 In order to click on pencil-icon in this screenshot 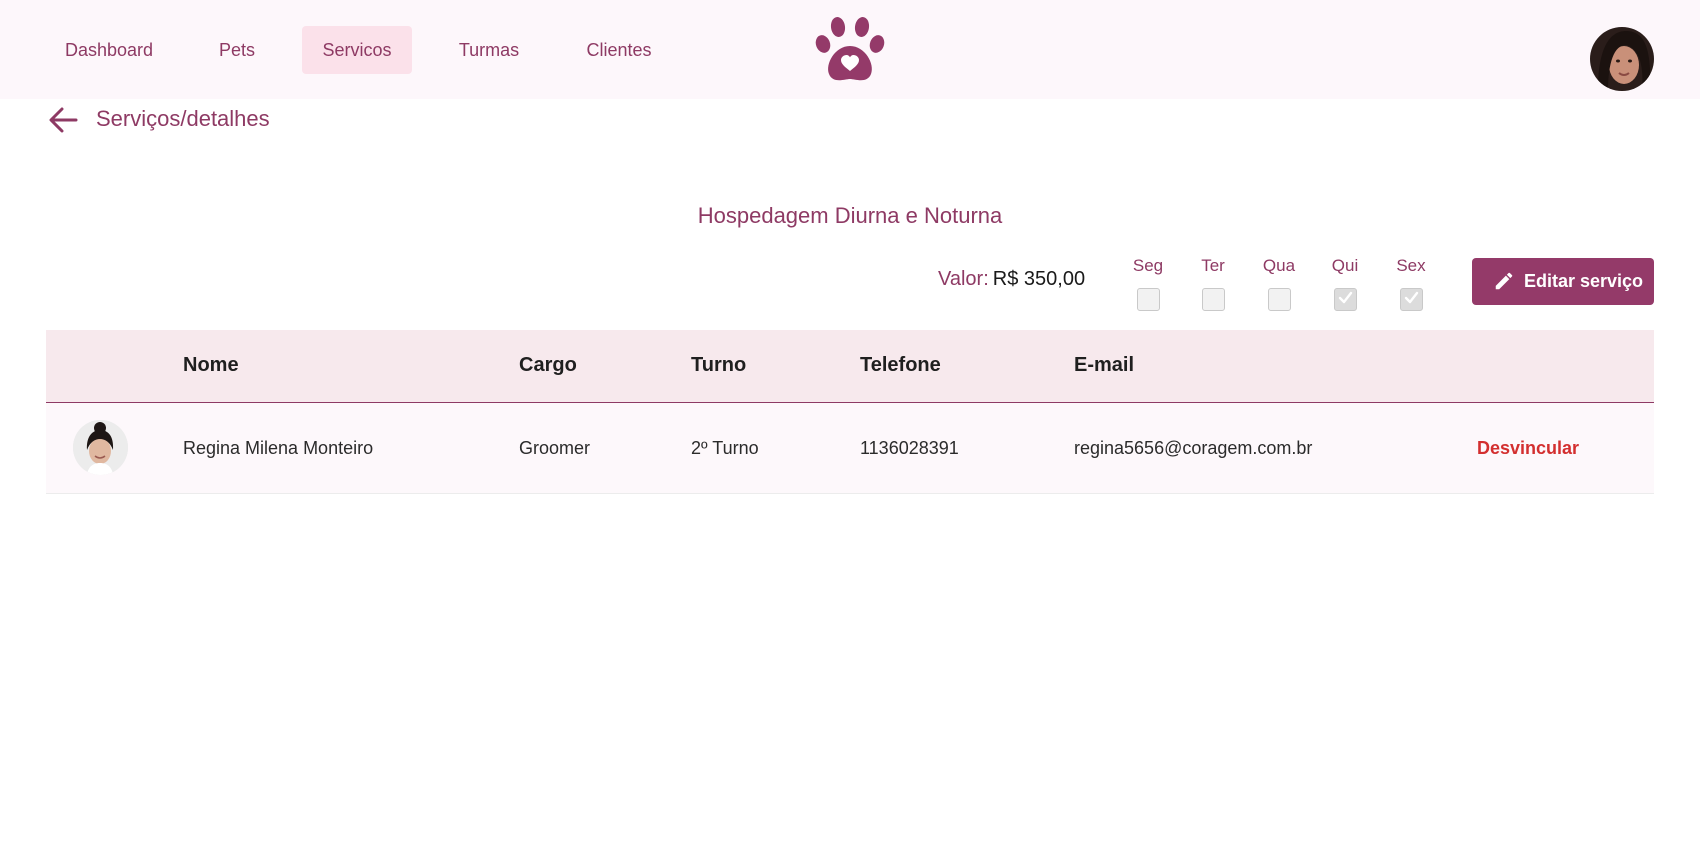, I will do `click(1504, 281)`.